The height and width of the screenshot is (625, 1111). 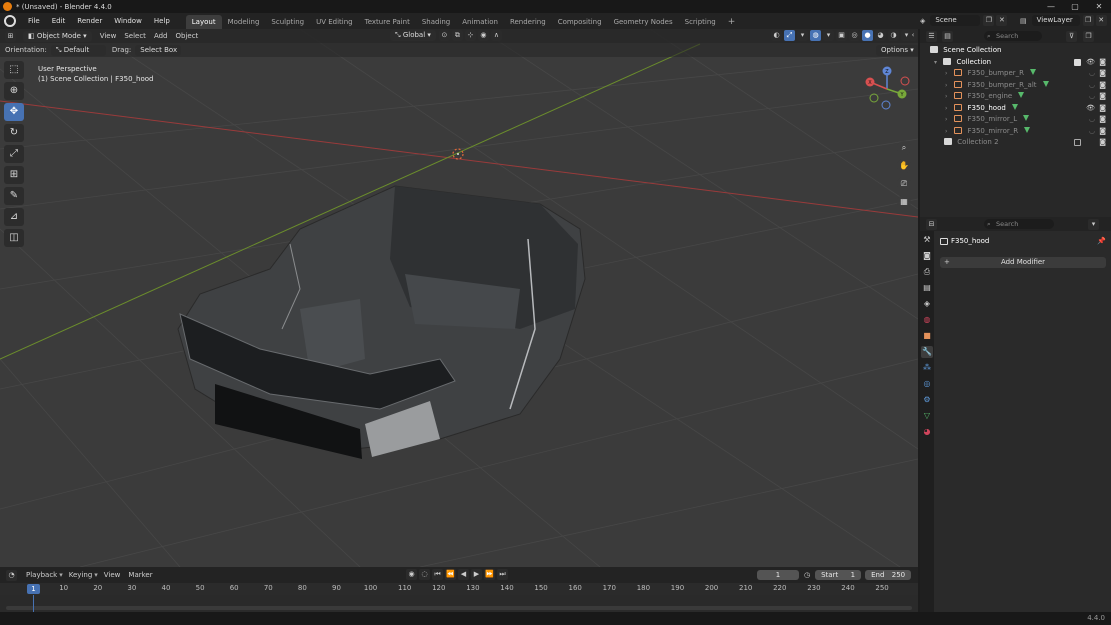 I want to click on collapse-icon: ▾, so click(x=937, y=63).